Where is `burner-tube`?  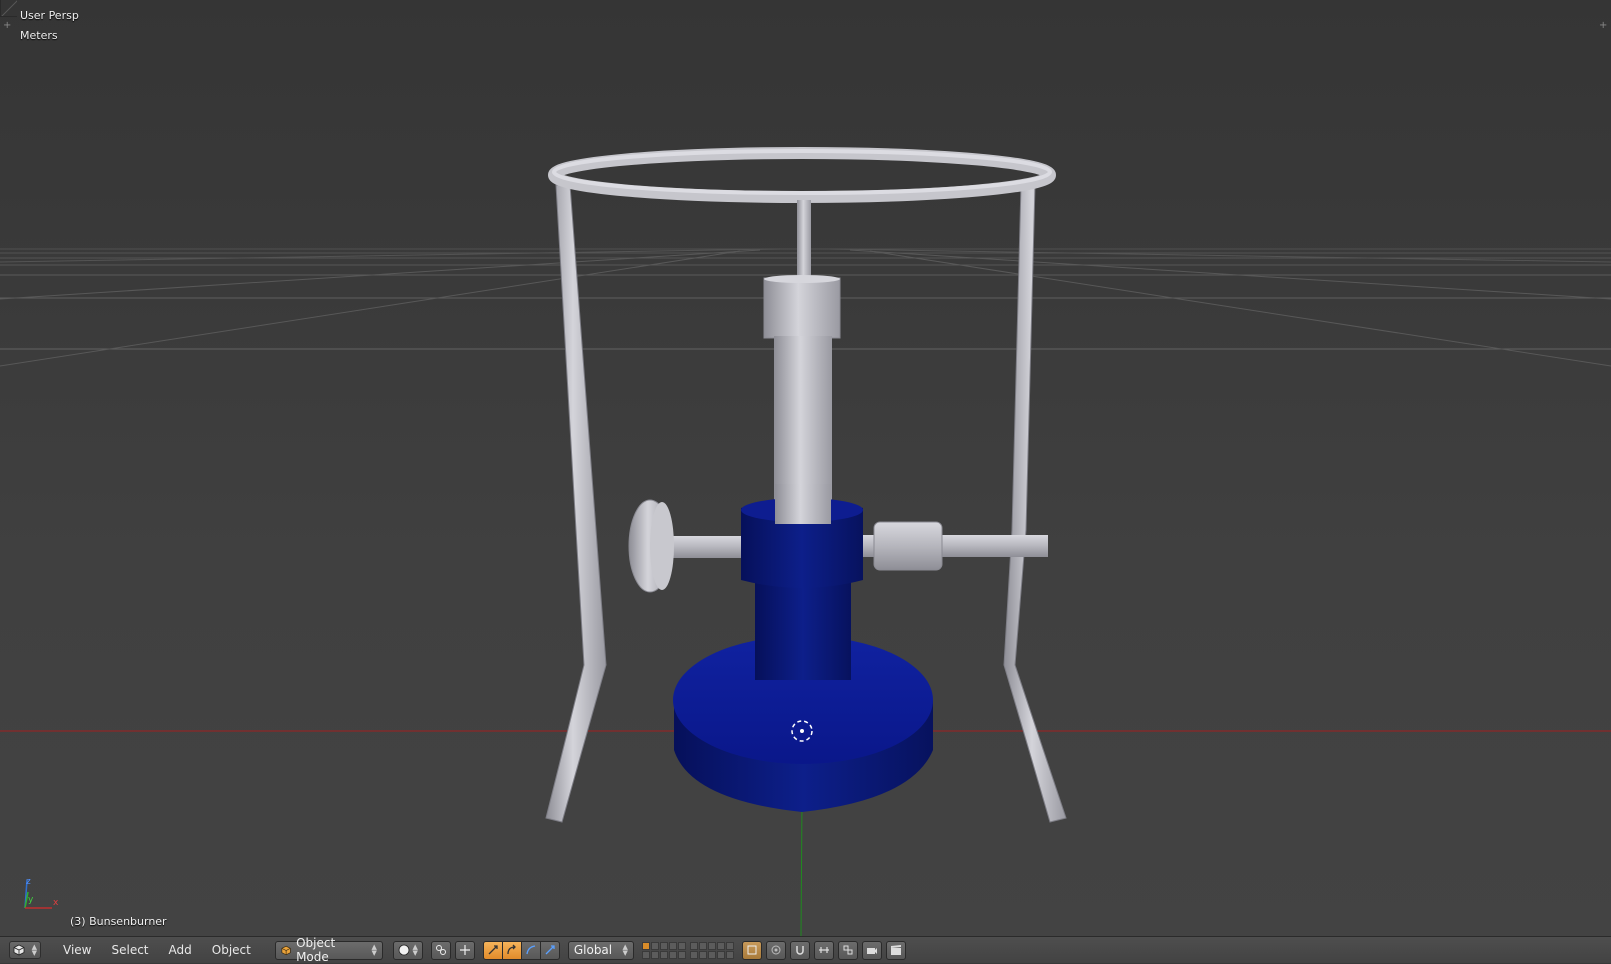 burner-tube is located at coordinates (802, 361).